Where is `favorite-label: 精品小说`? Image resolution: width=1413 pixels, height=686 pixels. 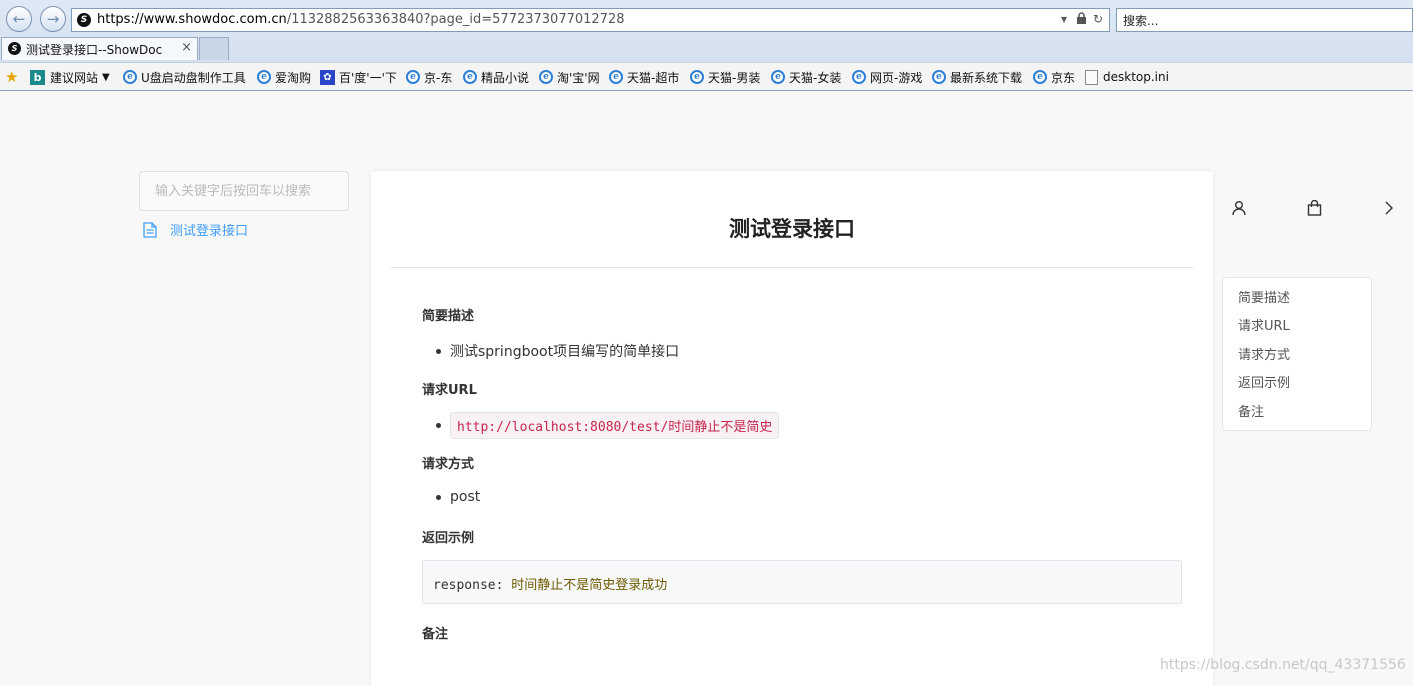
favorite-label: 精品小说 is located at coordinates (505, 77).